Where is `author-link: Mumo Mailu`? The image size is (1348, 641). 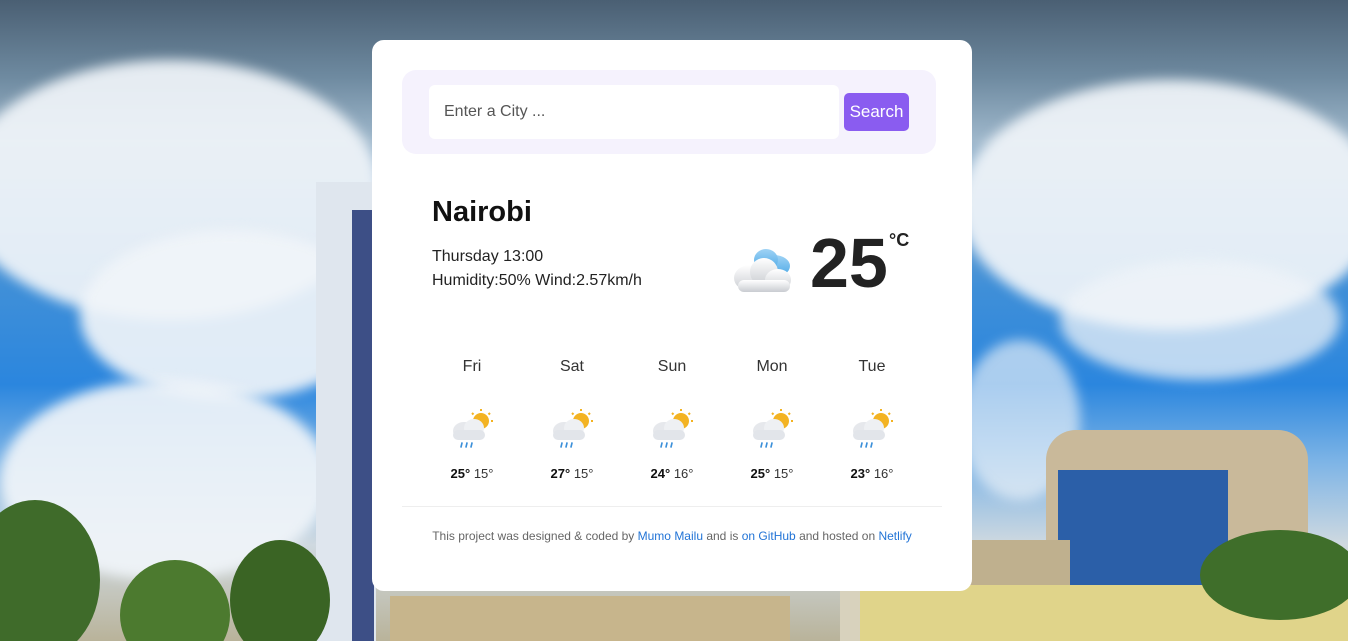 author-link: Mumo Mailu is located at coordinates (670, 536).